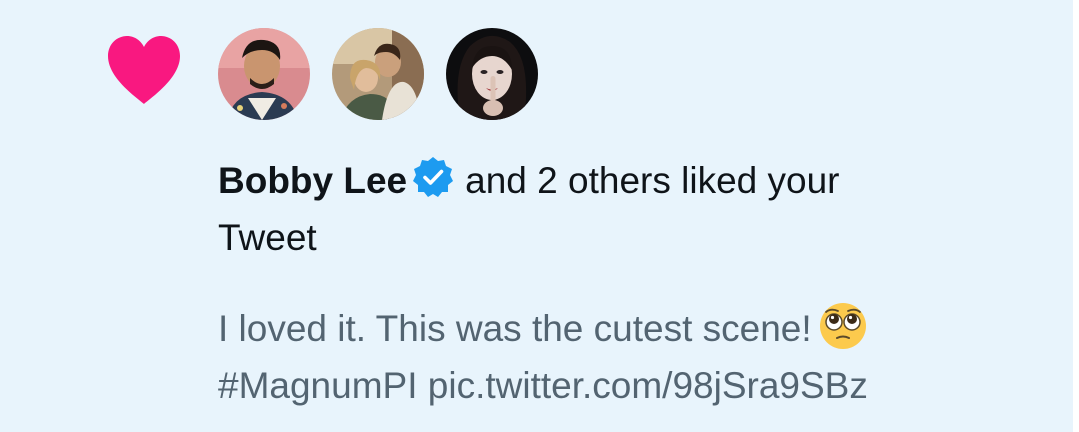 The width and height of the screenshot is (1079, 432). Describe the element at coordinates (648, 385) in the screenshot. I see `tweet-link: pic.twitter.com/98jSra9SBz` at that location.